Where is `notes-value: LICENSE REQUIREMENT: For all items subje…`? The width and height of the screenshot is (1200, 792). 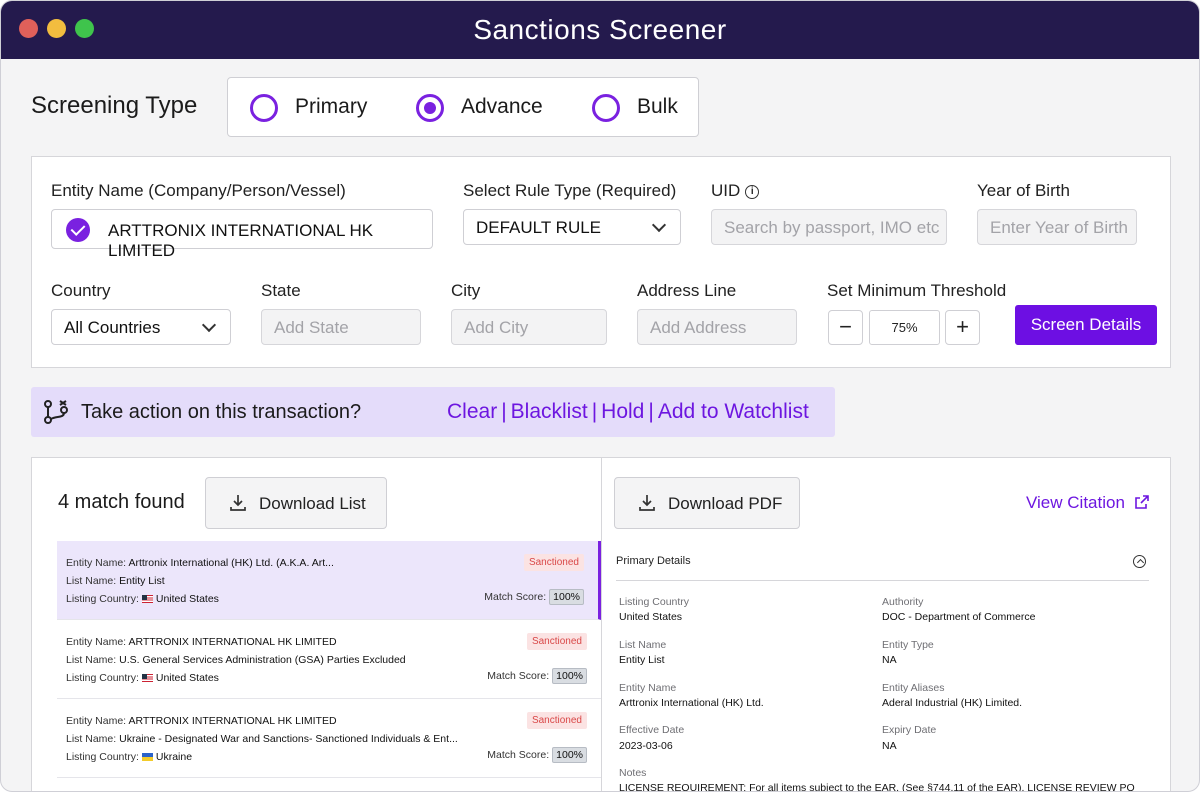
notes-value: LICENSE REQUIREMENT: For all items subje… is located at coordinates (877, 787).